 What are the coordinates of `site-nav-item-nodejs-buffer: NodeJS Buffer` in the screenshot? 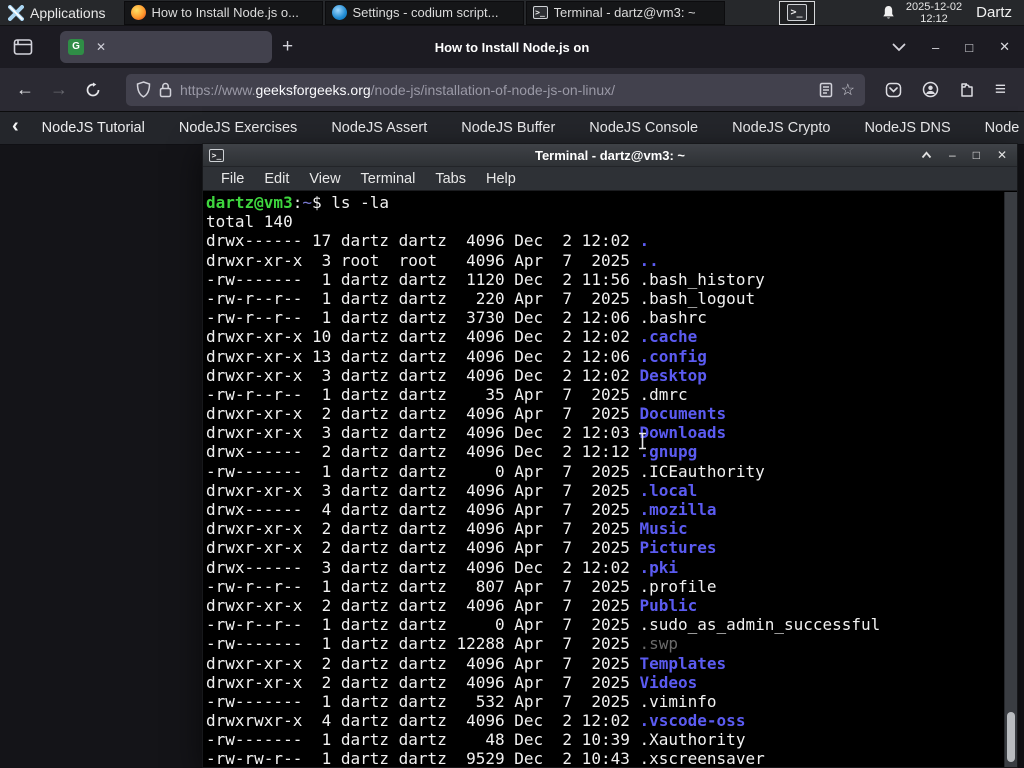 It's located at (508, 128).